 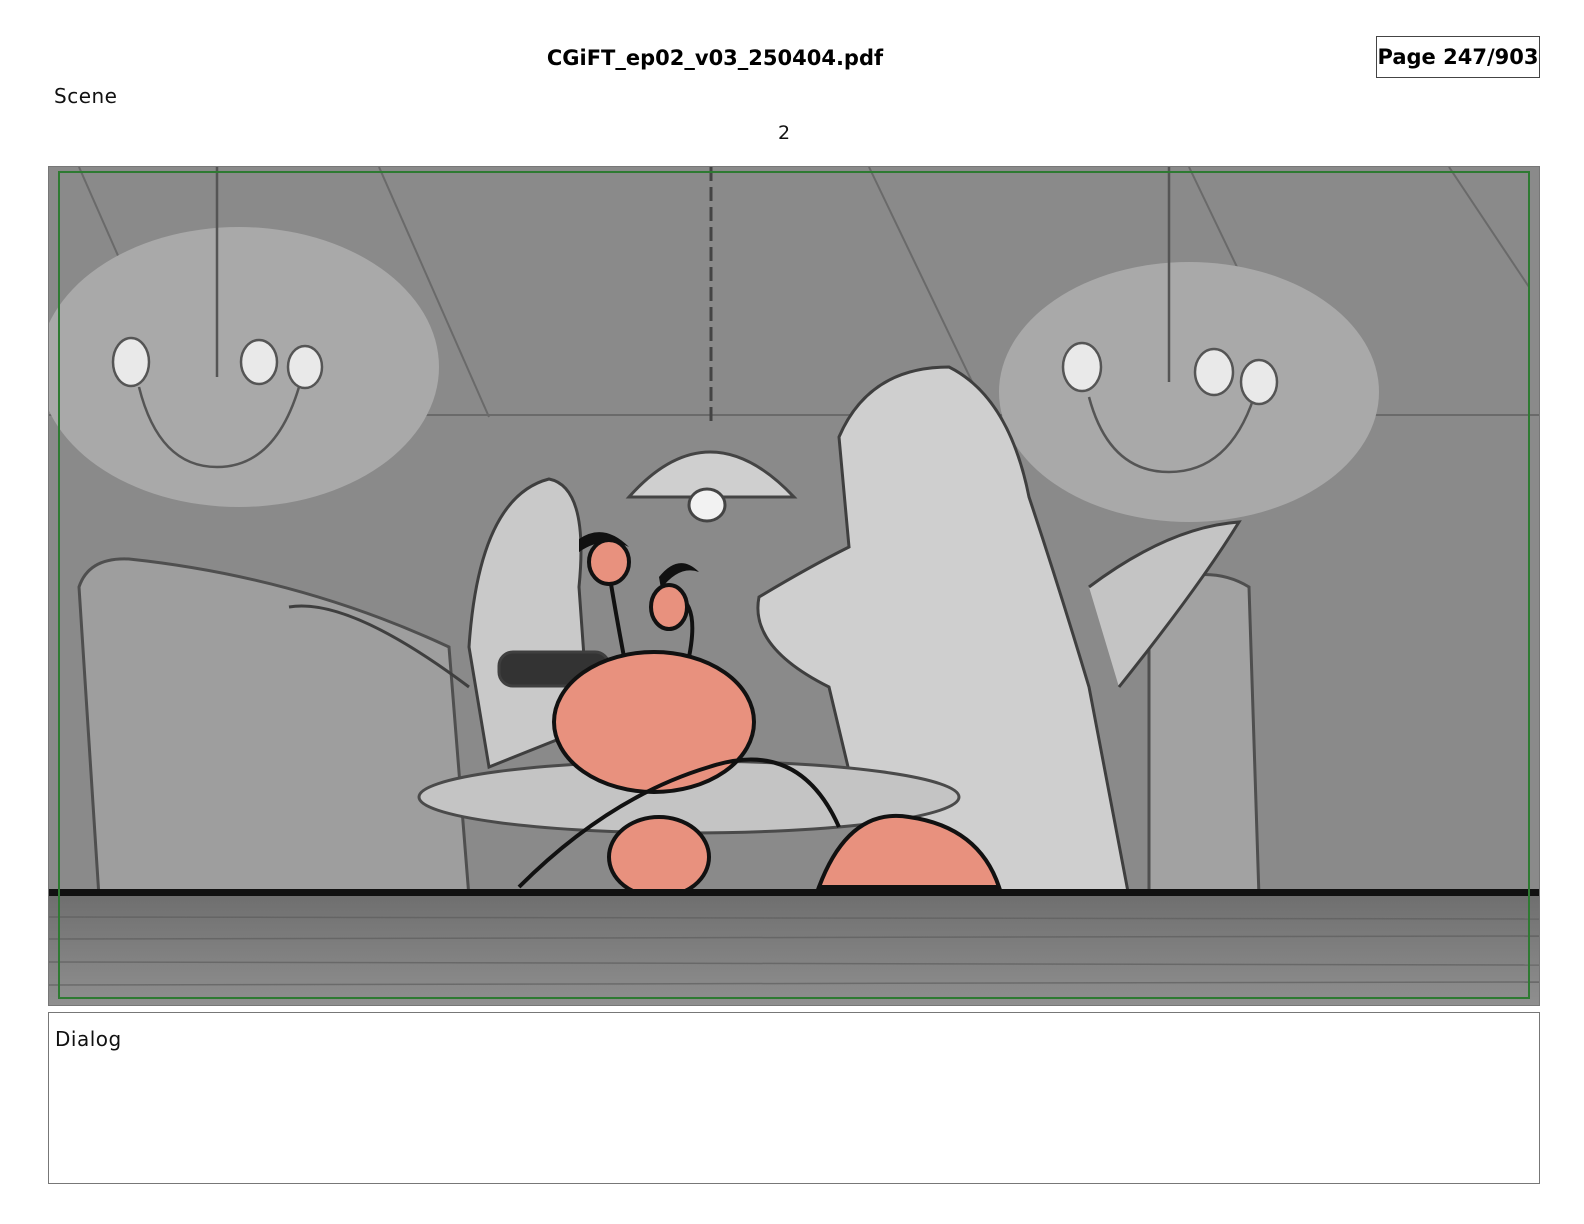 I want to click on page-indicator: Page 247/903, so click(x=1458, y=57).